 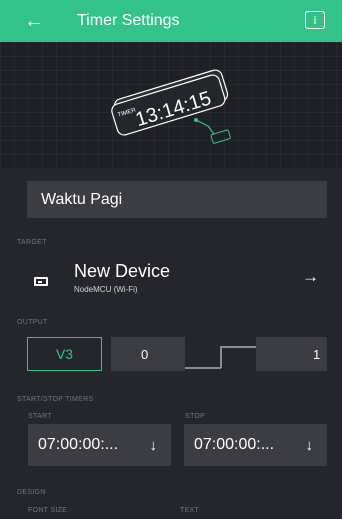 I want to click on design-section-label: DESIGN, so click(x=31, y=492).